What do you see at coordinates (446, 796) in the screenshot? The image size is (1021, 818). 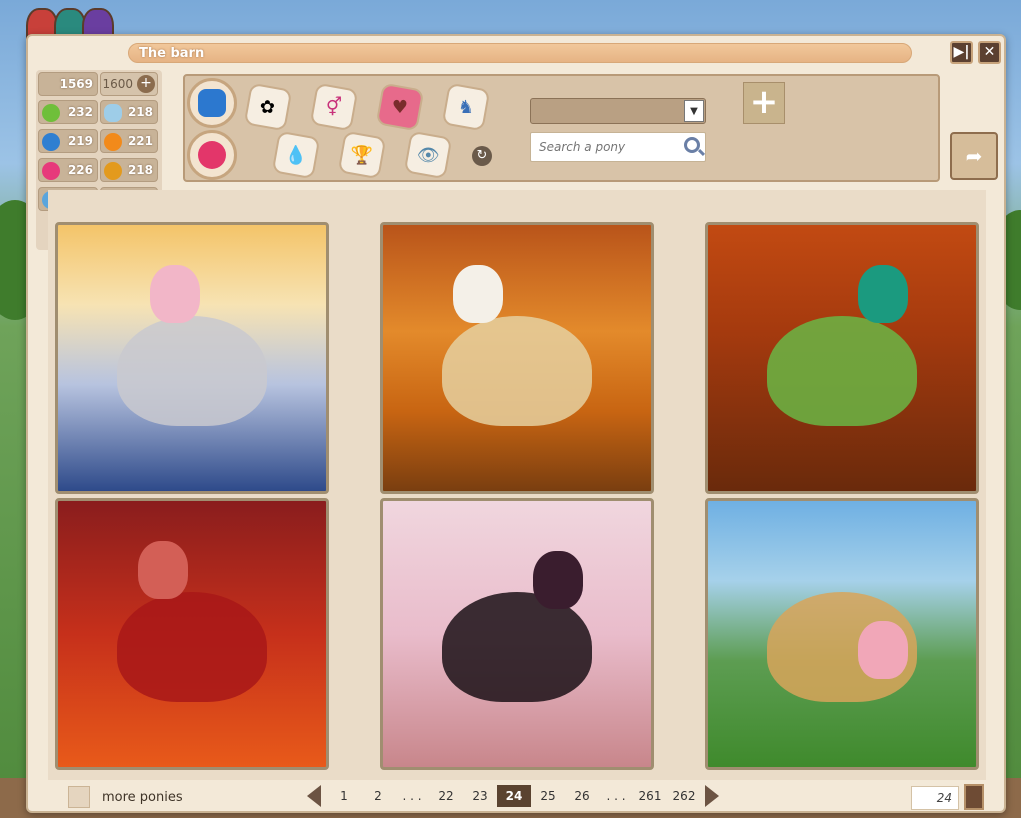 I see `page-link: 22` at bounding box center [446, 796].